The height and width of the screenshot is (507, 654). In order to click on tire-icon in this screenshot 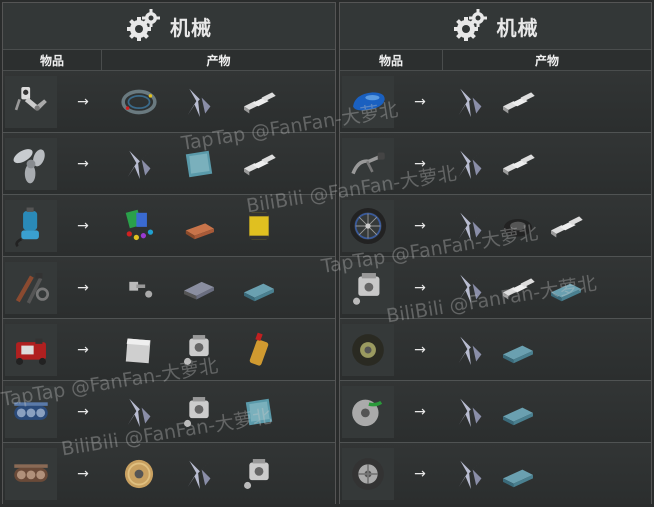, I will do `click(368, 349)`.